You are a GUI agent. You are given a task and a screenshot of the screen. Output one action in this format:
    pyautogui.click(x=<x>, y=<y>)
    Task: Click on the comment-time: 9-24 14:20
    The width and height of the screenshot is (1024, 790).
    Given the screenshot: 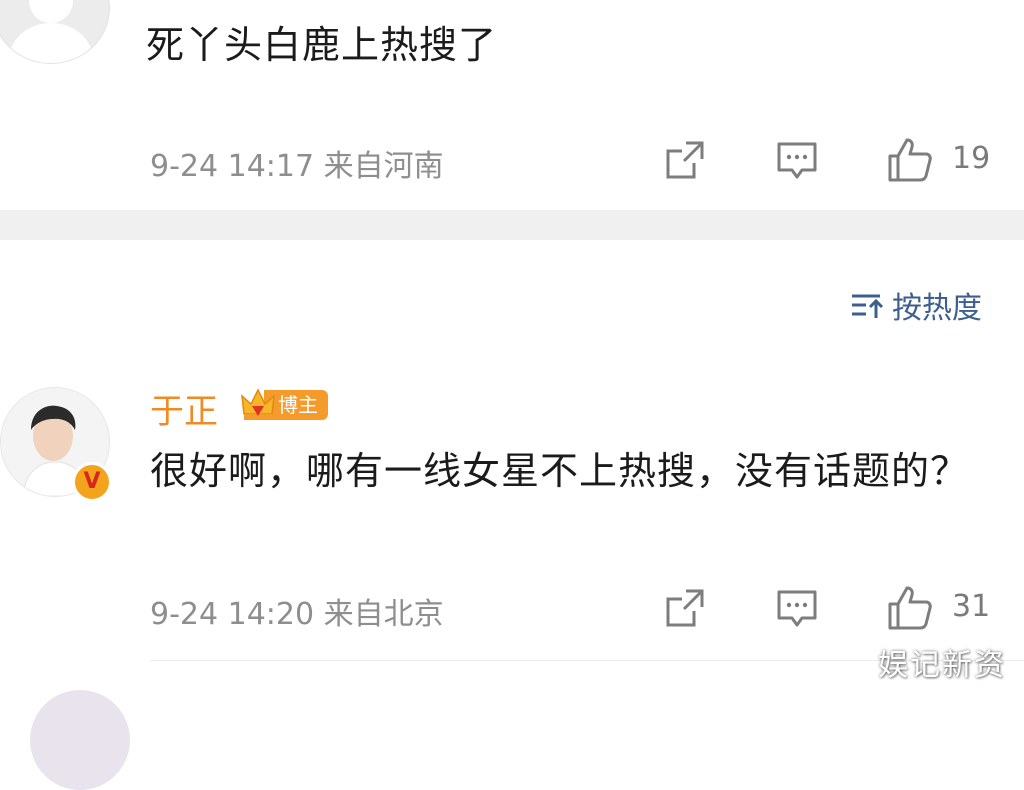 What is the action you would take?
    pyautogui.click(x=232, y=614)
    